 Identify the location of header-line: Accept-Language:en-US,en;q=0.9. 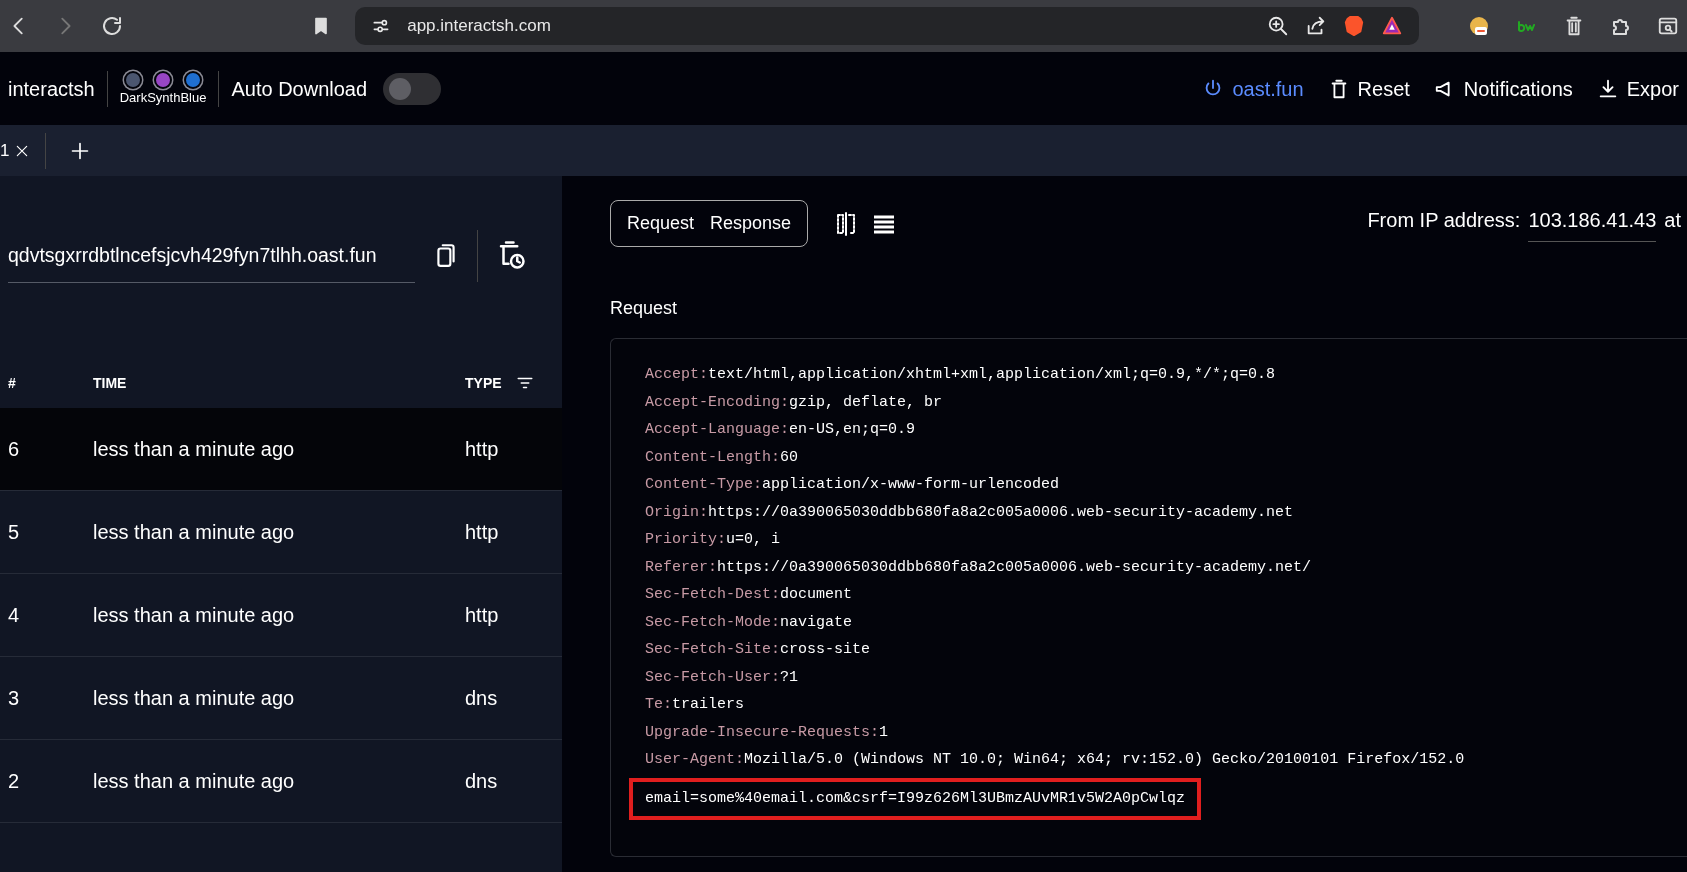
(781, 430).